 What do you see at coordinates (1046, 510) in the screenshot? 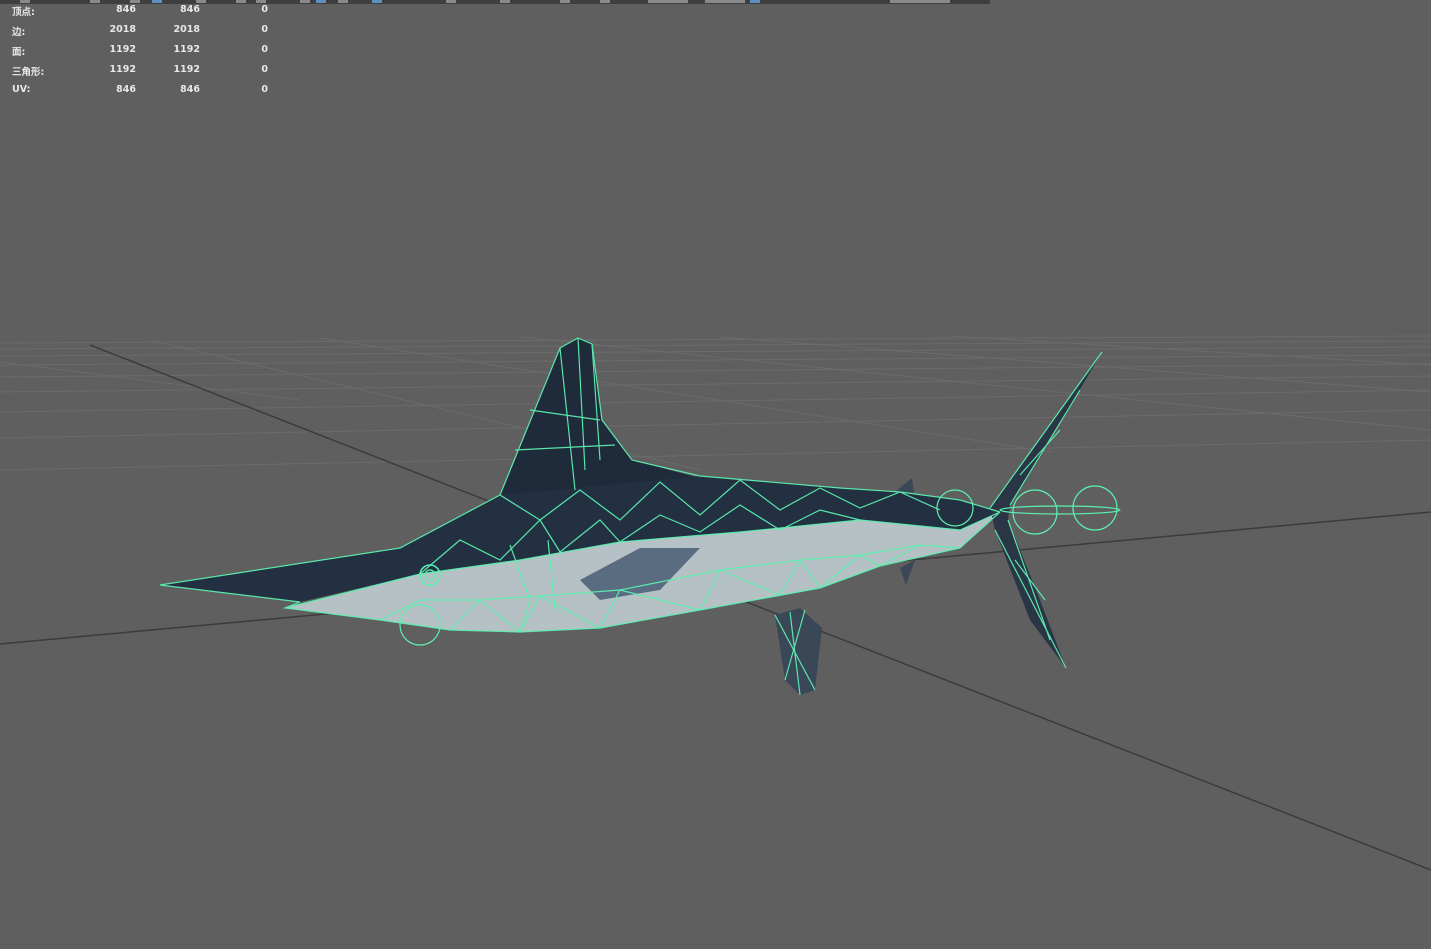
I see `tail-fin` at bounding box center [1046, 510].